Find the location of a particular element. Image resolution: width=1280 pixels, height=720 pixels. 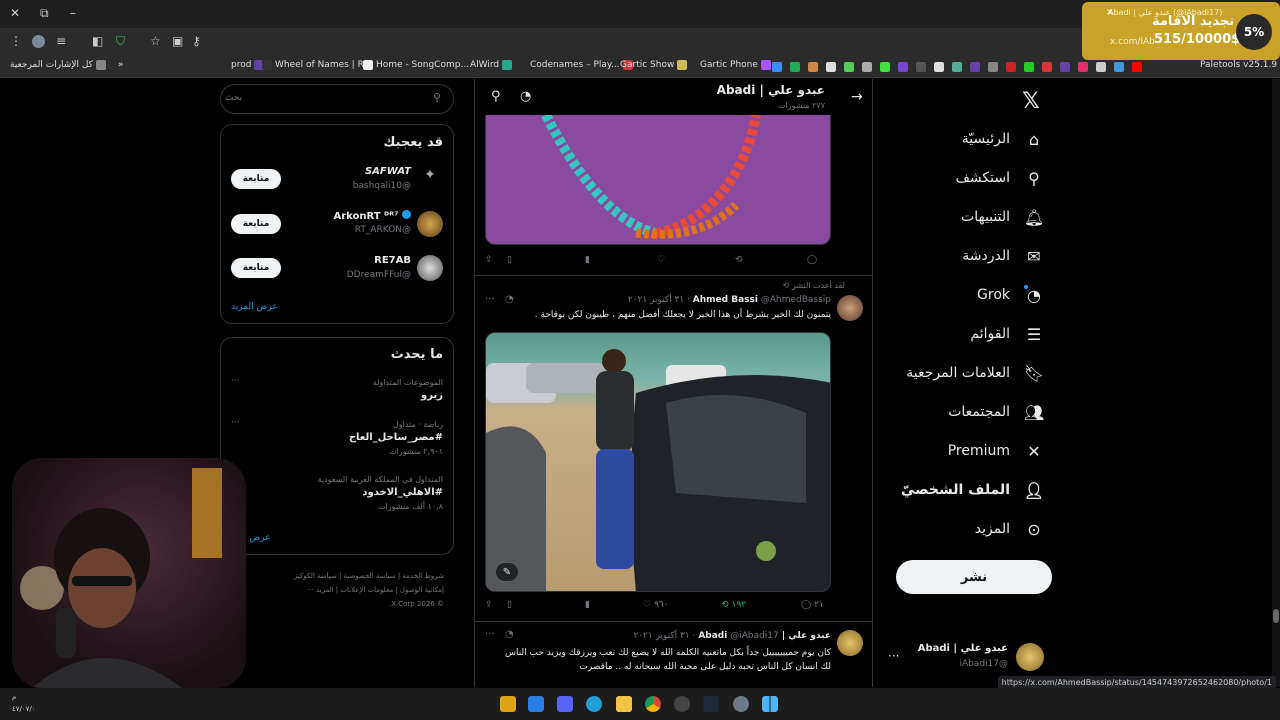

footer-link: شروط الخدمة is located at coordinates (423, 576).